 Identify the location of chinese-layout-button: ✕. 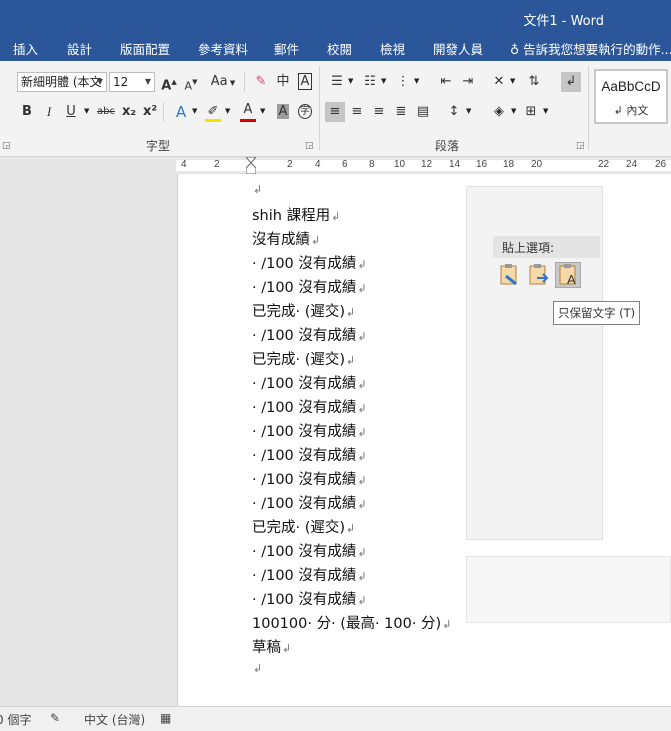
(499, 82).